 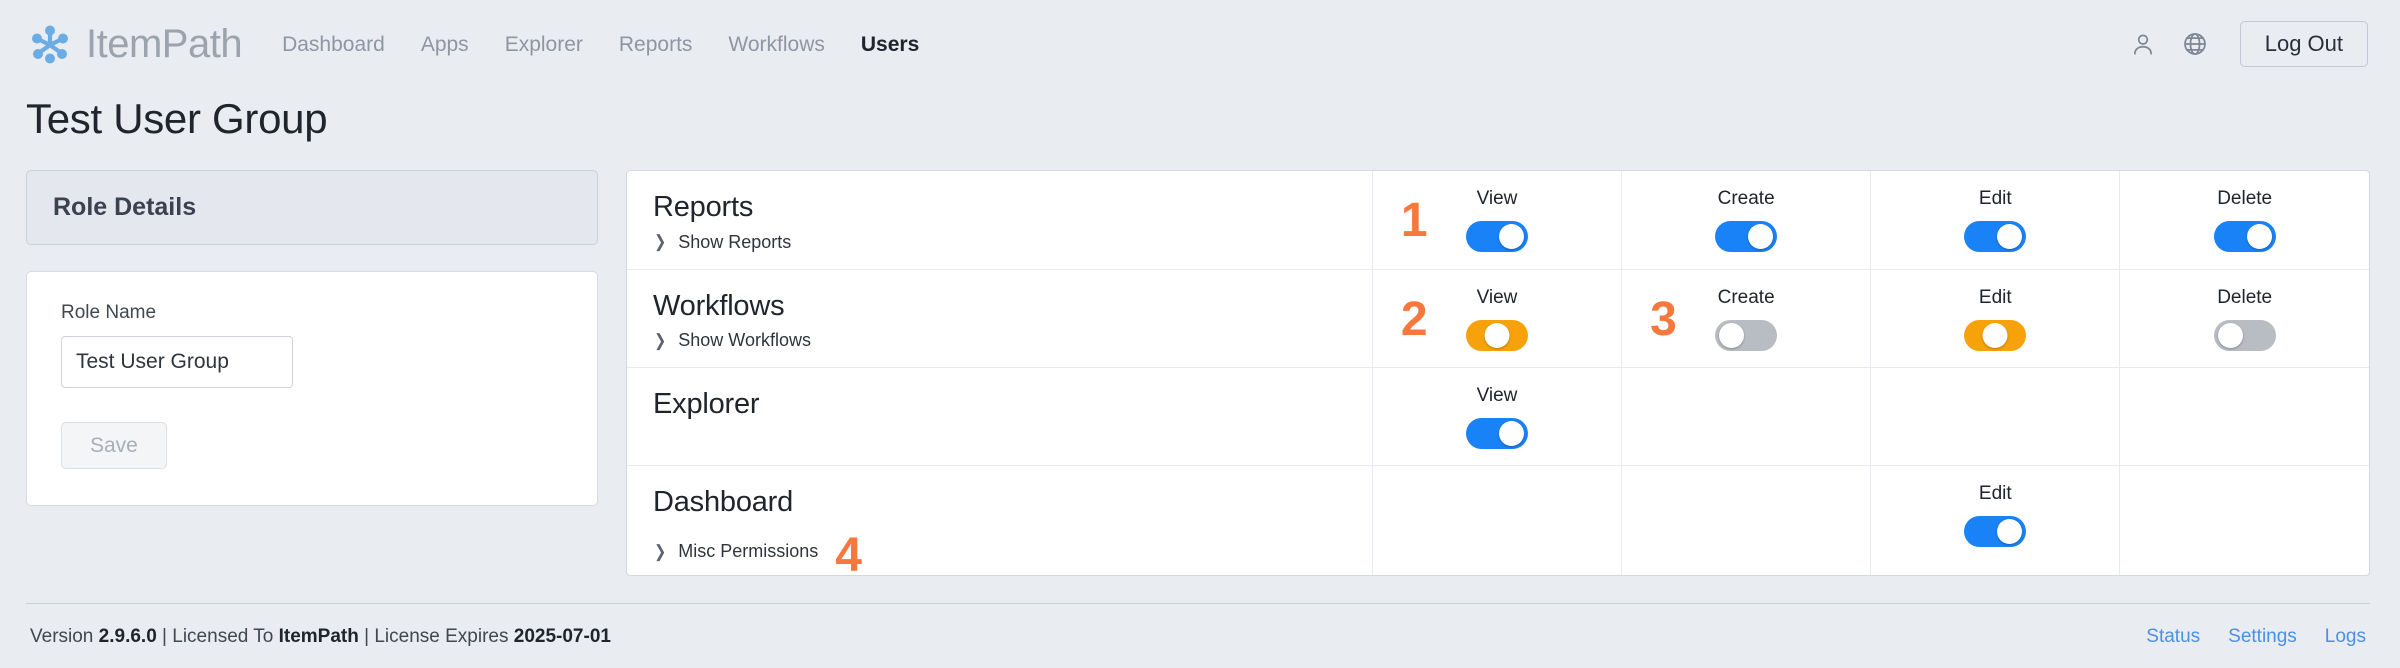 I want to click on annotation-marker-2: 2, so click(x=1414, y=319).